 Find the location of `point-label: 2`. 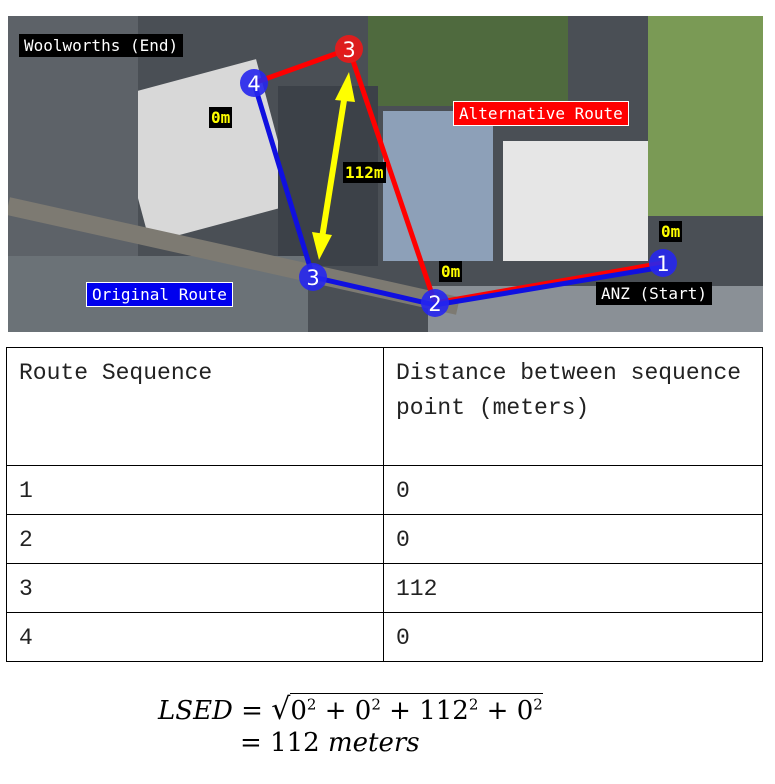

point-label: 2 is located at coordinates (434, 304).